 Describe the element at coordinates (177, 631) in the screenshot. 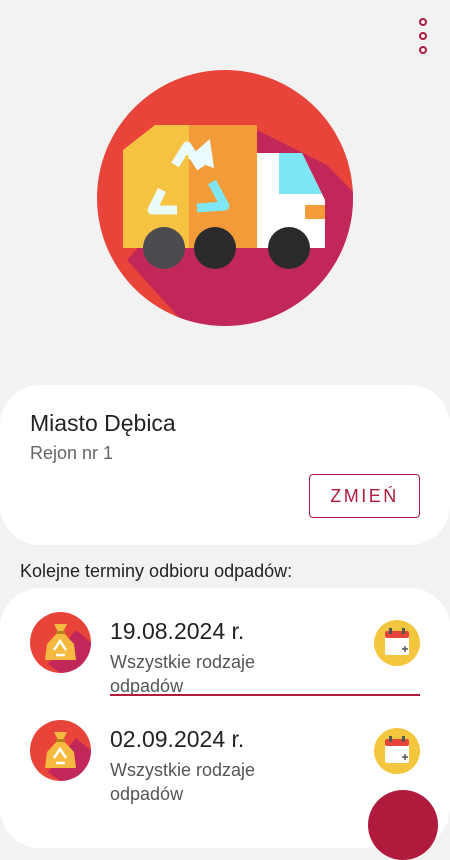

I see `pickup-date: 19.08.2024 r.` at that location.